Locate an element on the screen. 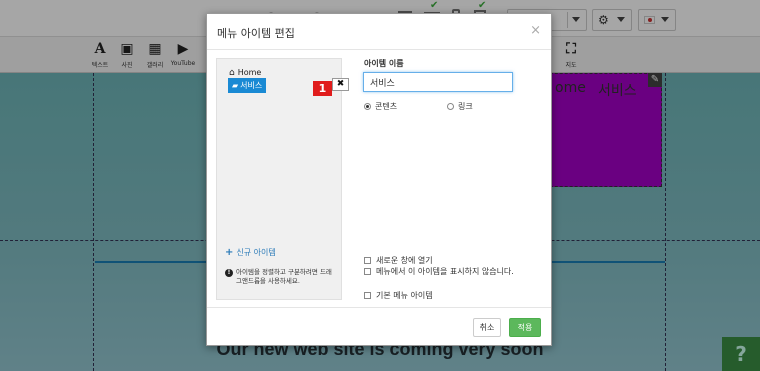 The width and height of the screenshot is (760, 371). dialog-title: 메뉴 아이템 편집 is located at coordinates (256, 33).